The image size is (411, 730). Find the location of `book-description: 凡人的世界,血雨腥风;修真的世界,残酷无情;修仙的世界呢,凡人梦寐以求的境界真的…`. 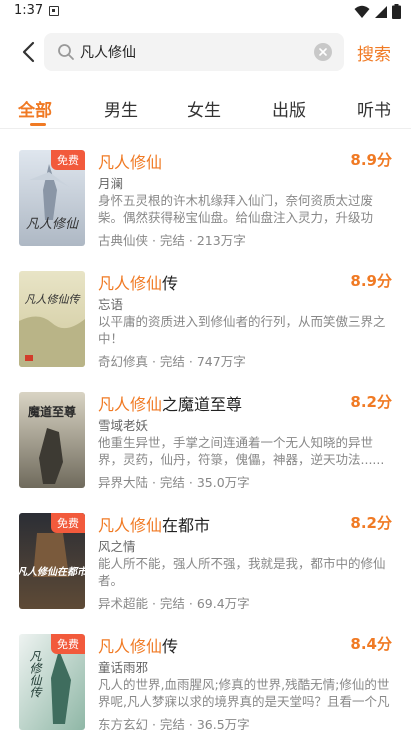

book-description: 凡人的世界,血雨腥风;修真的世界,残酷无情;修仙的世界呢,凡人梦寐以求的境界真的… is located at coordinates (244, 693).